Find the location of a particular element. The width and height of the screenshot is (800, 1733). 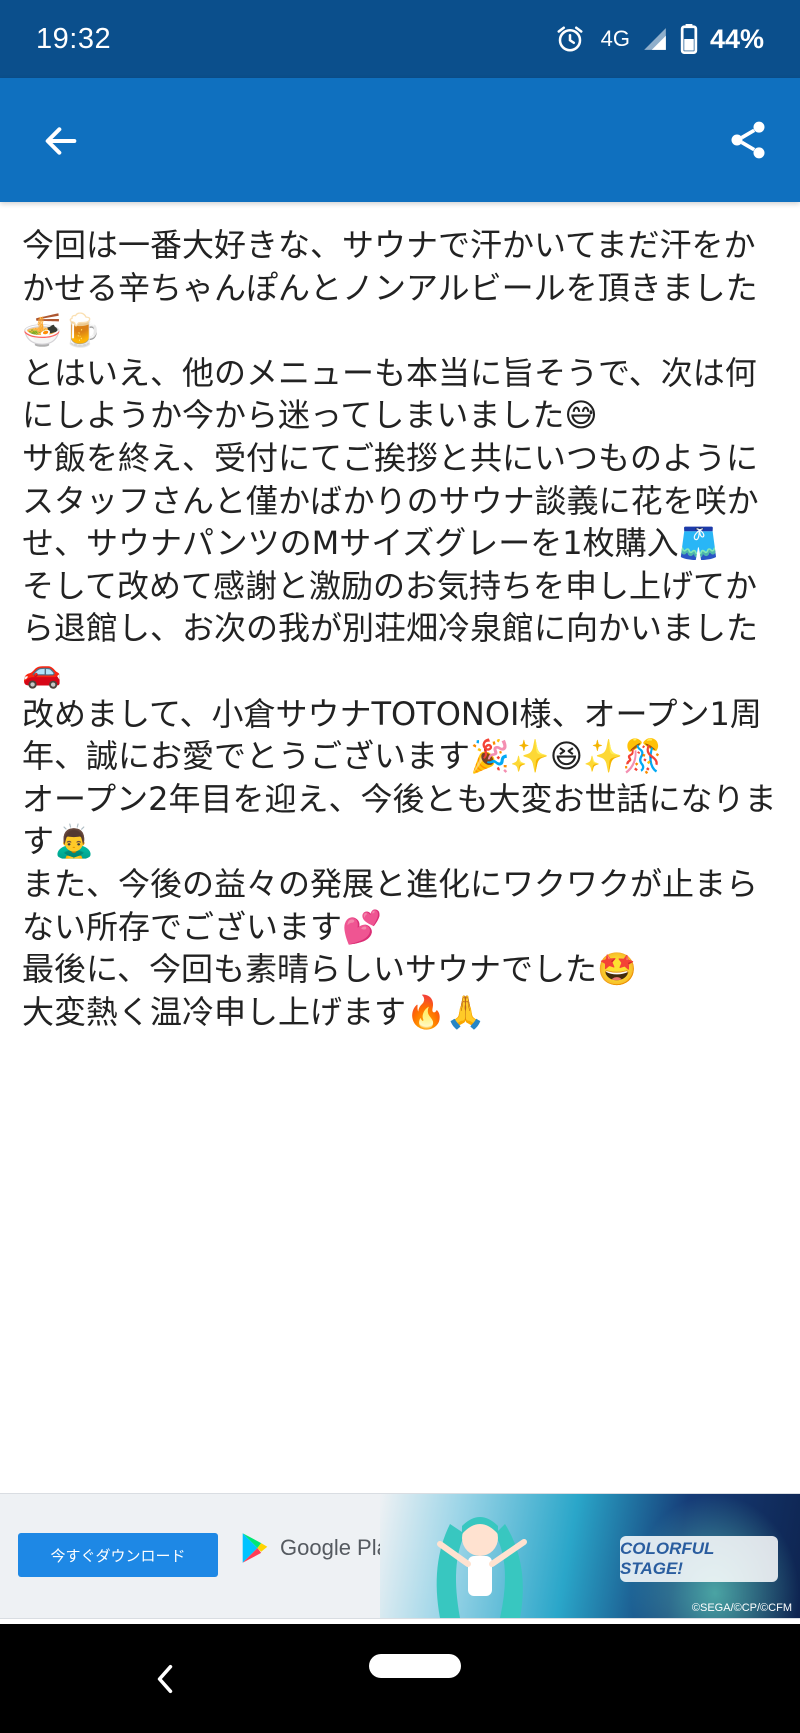

ad-copyright: ©SEGA/©CP/©CFM is located at coordinates (741, 1608).